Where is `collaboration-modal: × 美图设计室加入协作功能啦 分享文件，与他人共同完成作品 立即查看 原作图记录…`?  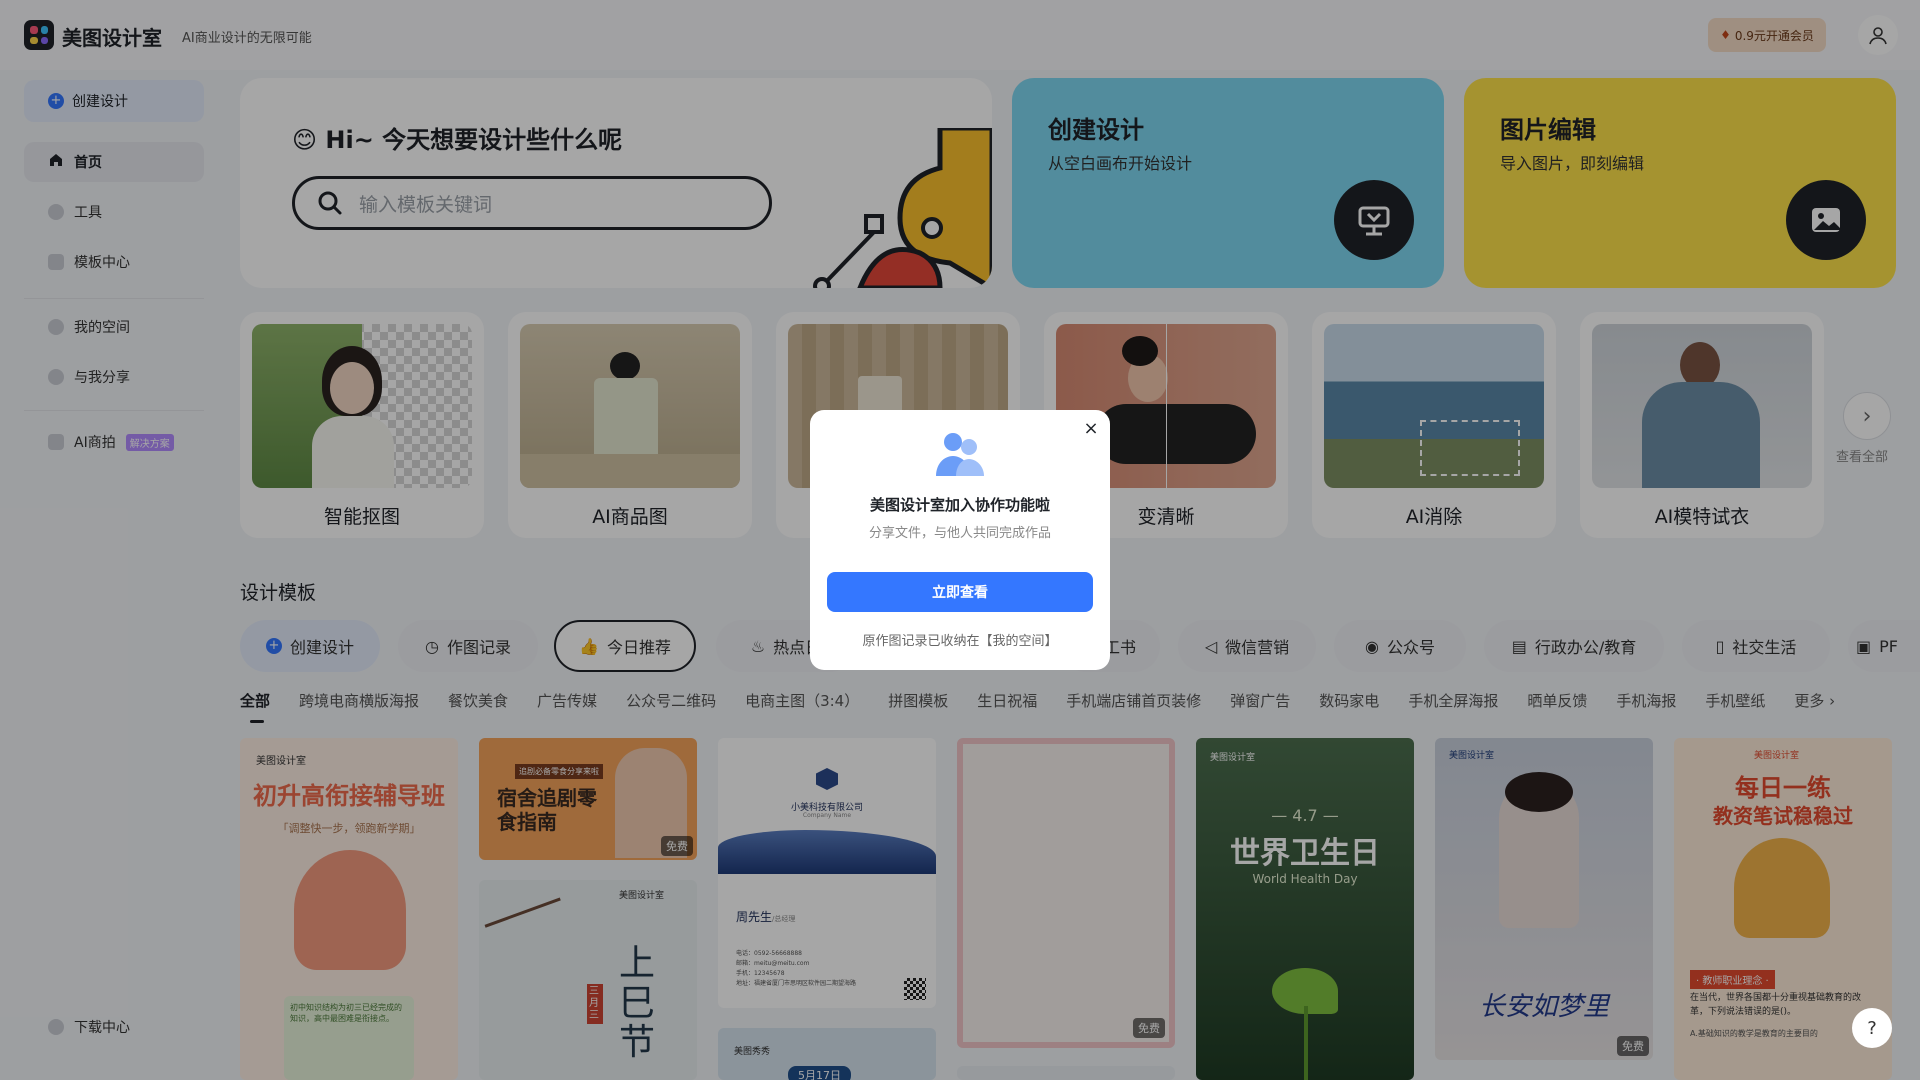 collaboration-modal: × 美图设计室加入协作功能啦 分享文件，与他人共同完成作品 立即查看 原作图记录… is located at coordinates (960, 540).